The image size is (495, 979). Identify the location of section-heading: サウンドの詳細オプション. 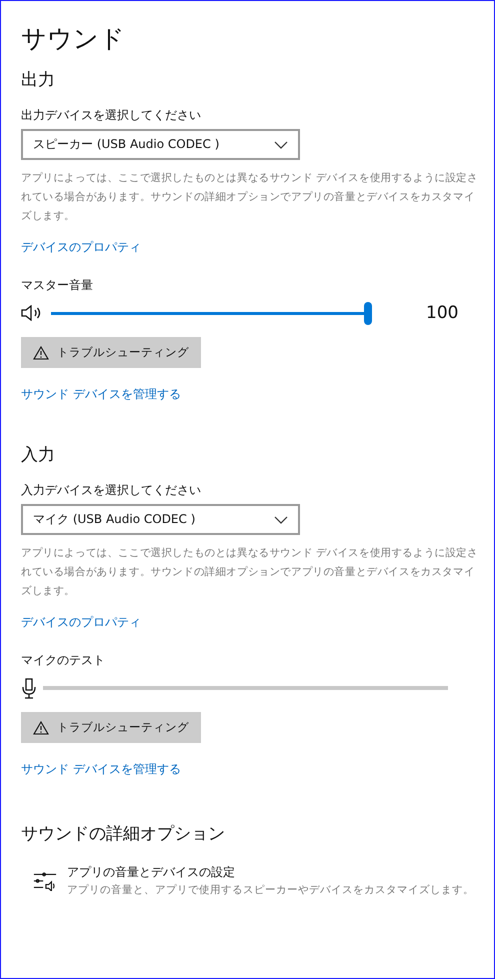
(123, 834).